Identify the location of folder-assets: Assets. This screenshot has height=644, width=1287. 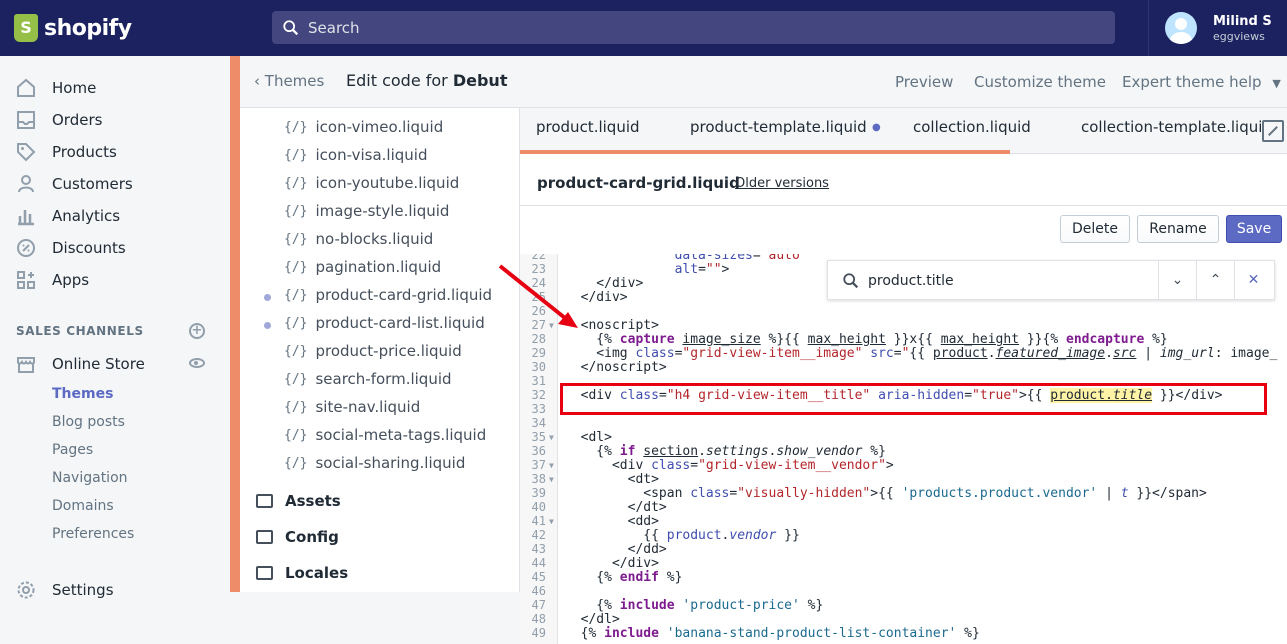
(298, 501).